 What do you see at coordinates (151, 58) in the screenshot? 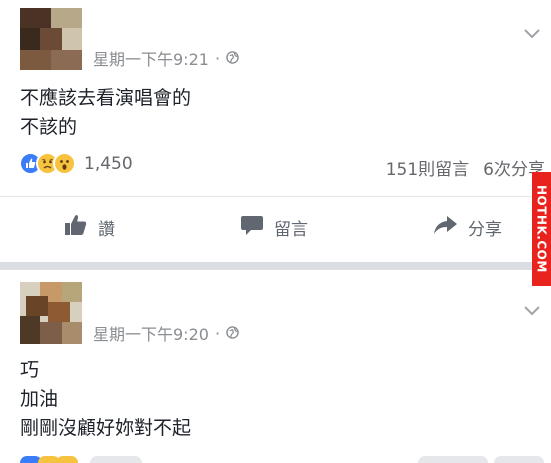
I see `timestamp: 星期一下午9:21` at bounding box center [151, 58].